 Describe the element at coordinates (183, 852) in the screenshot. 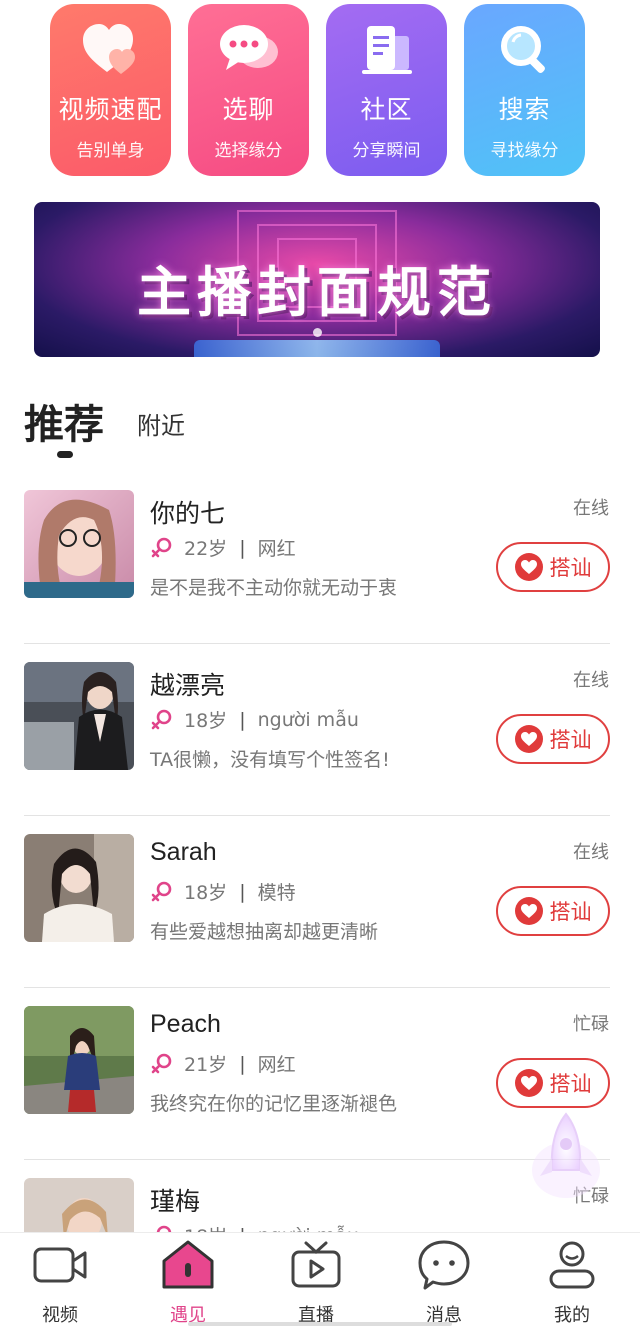

I see `user-name: Sarah` at that location.